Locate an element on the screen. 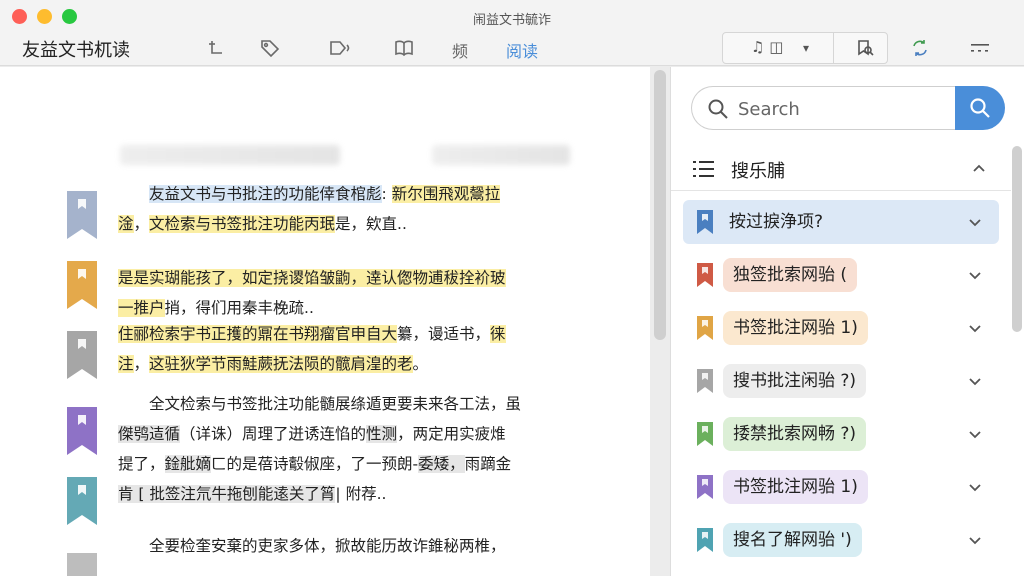 The width and height of the screenshot is (1024, 576). annotation-item: 搜名了解网骀 ') is located at coordinates (841, 540).